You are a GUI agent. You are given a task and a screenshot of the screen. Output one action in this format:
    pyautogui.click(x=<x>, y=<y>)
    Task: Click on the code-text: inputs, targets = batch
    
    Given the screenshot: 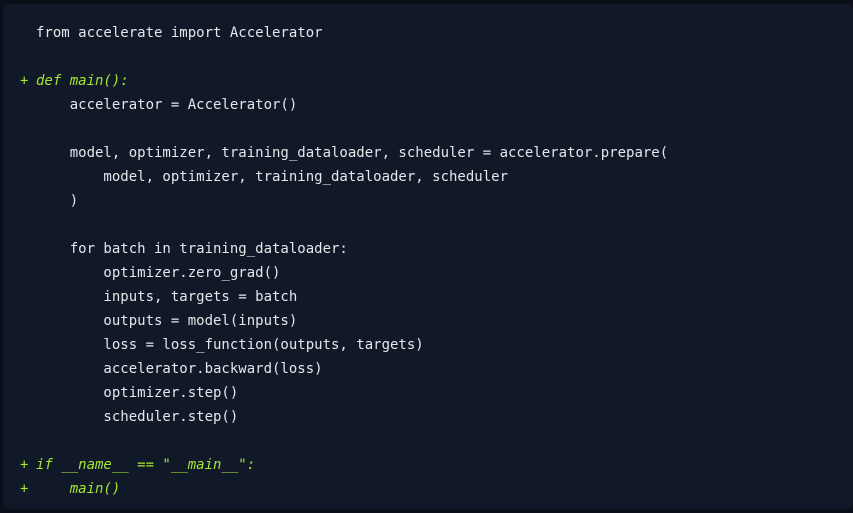 What is the action you would take?
    pyautogui.click(x=167, y=297)
    